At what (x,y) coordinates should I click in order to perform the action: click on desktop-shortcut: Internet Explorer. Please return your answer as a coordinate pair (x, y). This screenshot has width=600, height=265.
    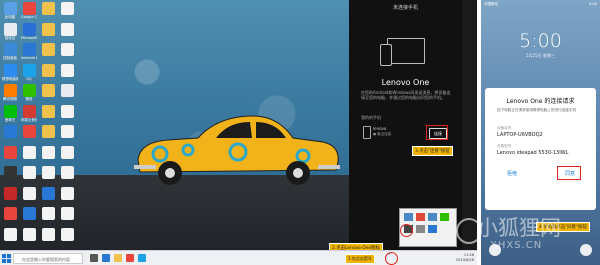
    Looking at the image, I should click on (29, 51).